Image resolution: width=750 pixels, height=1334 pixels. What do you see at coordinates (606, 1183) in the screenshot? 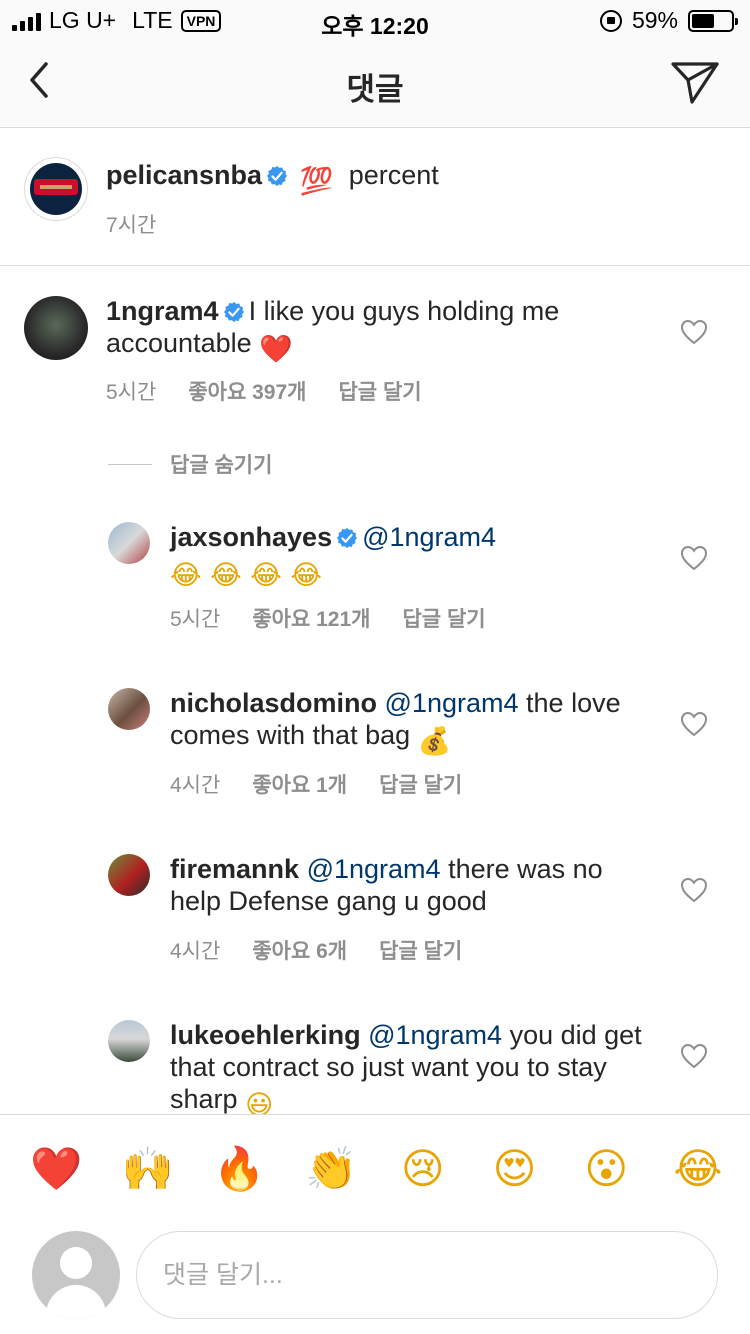
I see `emoji-surprised-button: 😮` at bounding box center [606, 1183].